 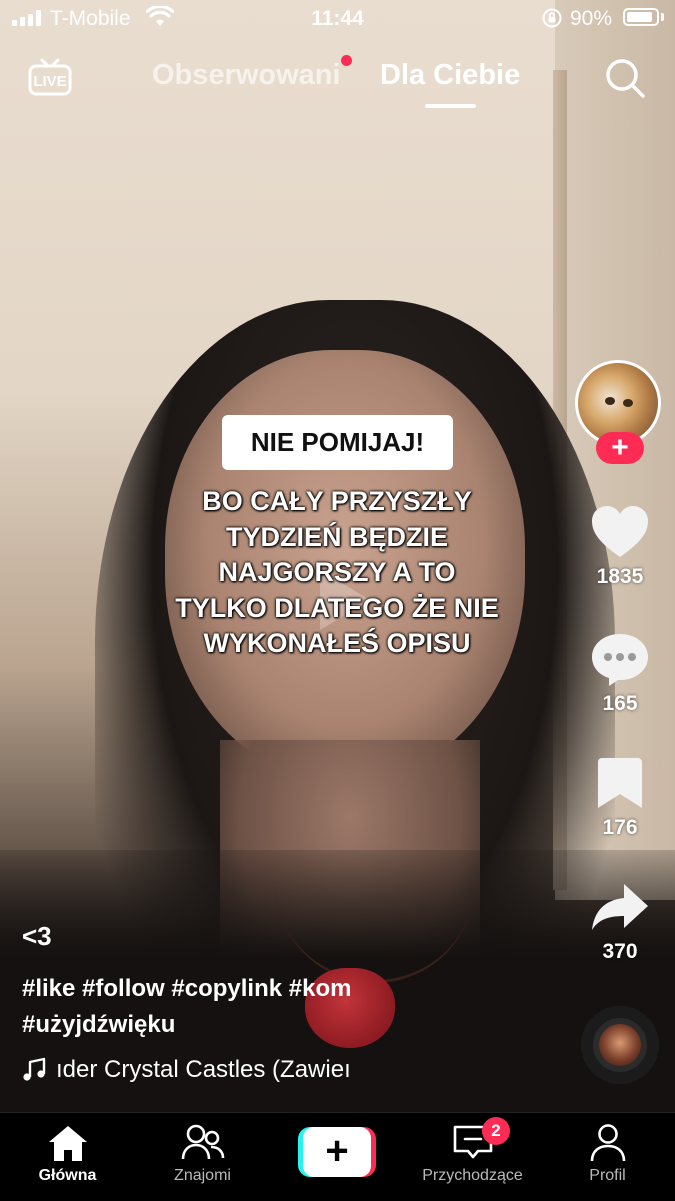 What do you see at coordinates (212, 1025) in the screenshot?
I see `hashtags-line: #użyjdźwięku` at bounding box center [212, 1025].